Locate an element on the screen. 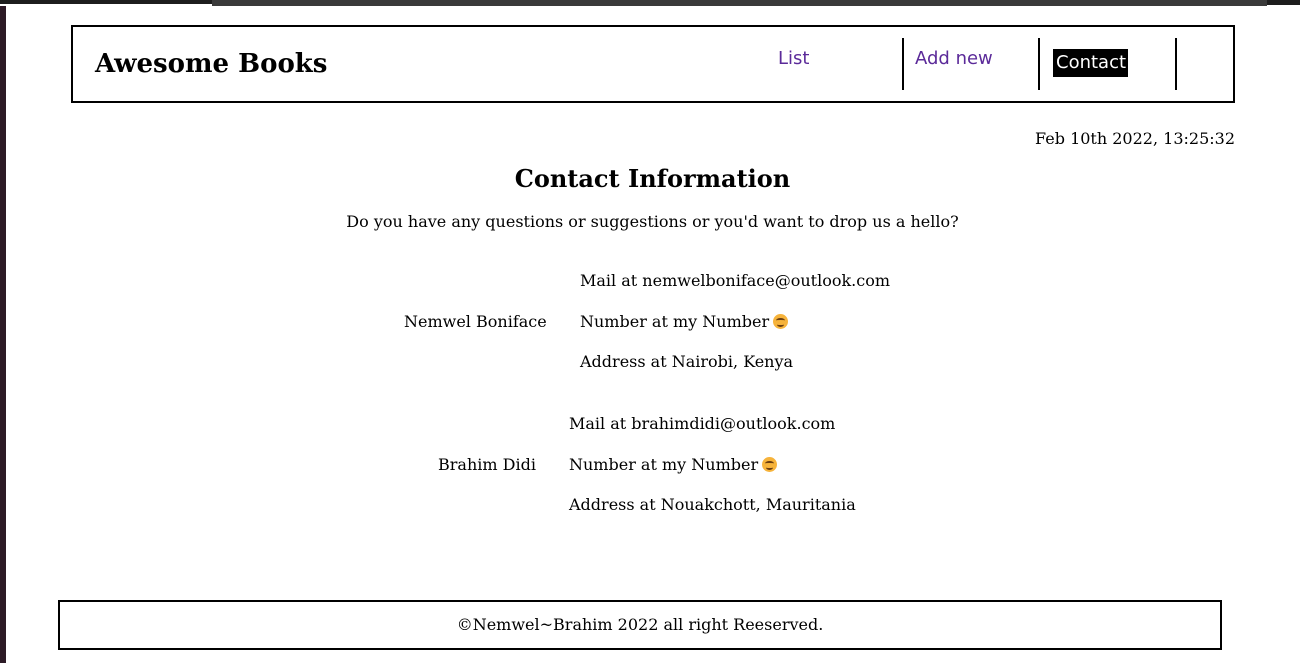  window-left-edge is located at coordinates (3, 331).